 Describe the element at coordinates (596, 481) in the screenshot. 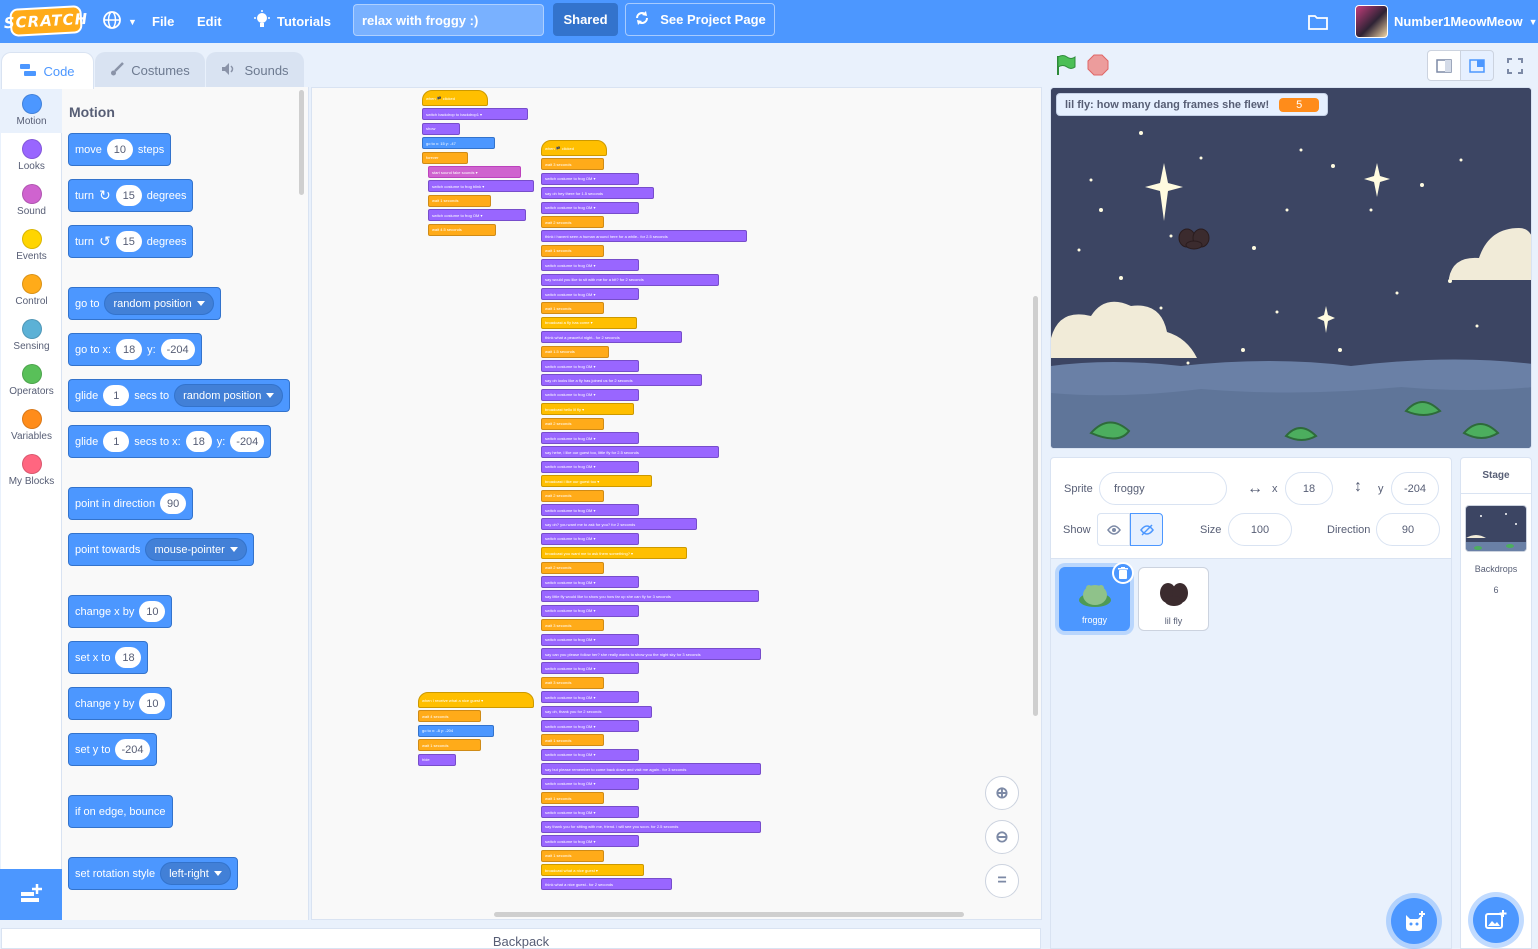

I see `script-block: broadcast i like our guest too ▾` at that location.